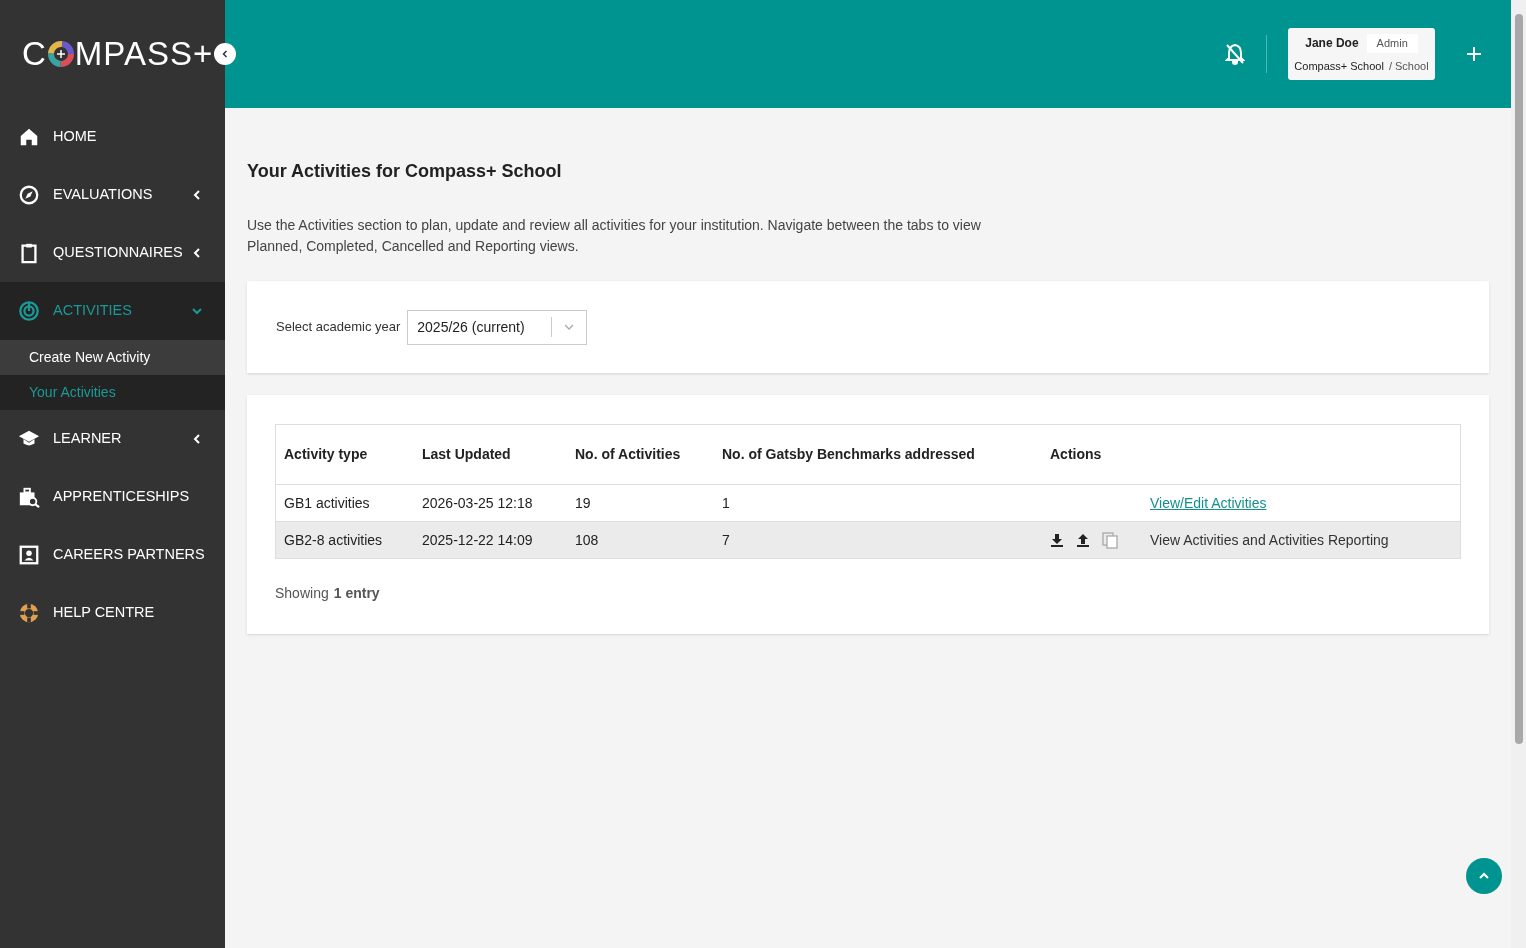 The width and height of the screenshot is (1526, 948). Describe the element at coordinates (1083, 540) in the screenshot. I see `upload-icon` at that location.